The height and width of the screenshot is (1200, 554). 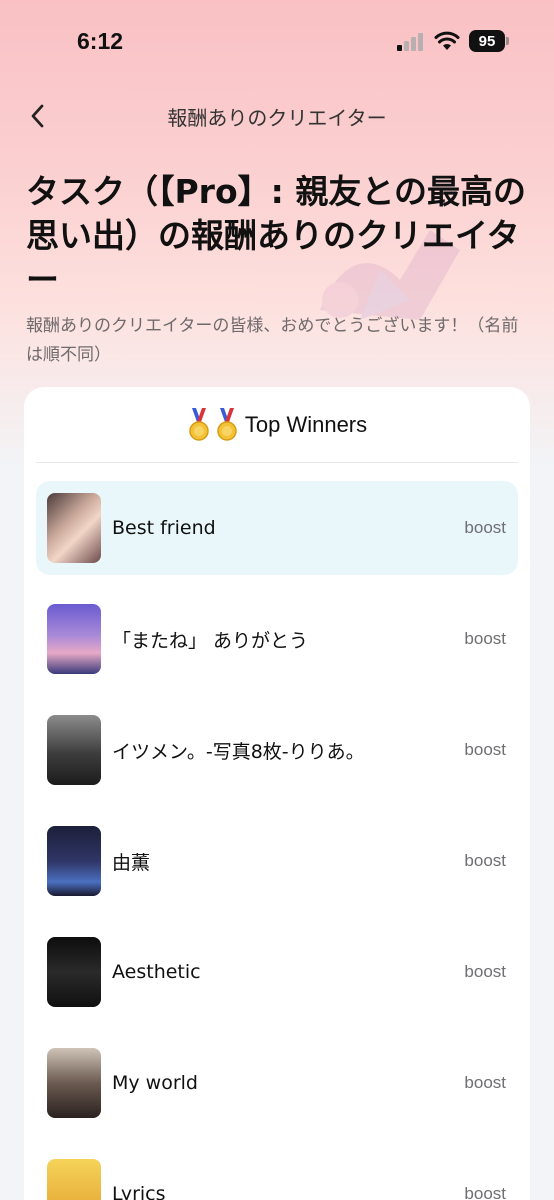 I want to click on winner-name: Aesthetic, so click(x=156, y=972).